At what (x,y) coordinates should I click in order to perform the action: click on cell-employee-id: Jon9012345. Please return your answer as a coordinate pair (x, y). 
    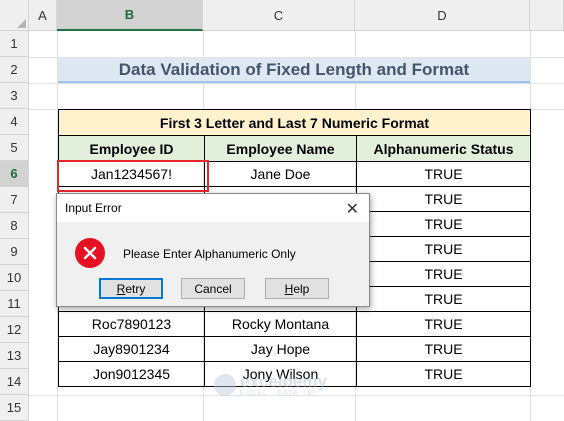
    Looking at the image, I should click on (131, 374).